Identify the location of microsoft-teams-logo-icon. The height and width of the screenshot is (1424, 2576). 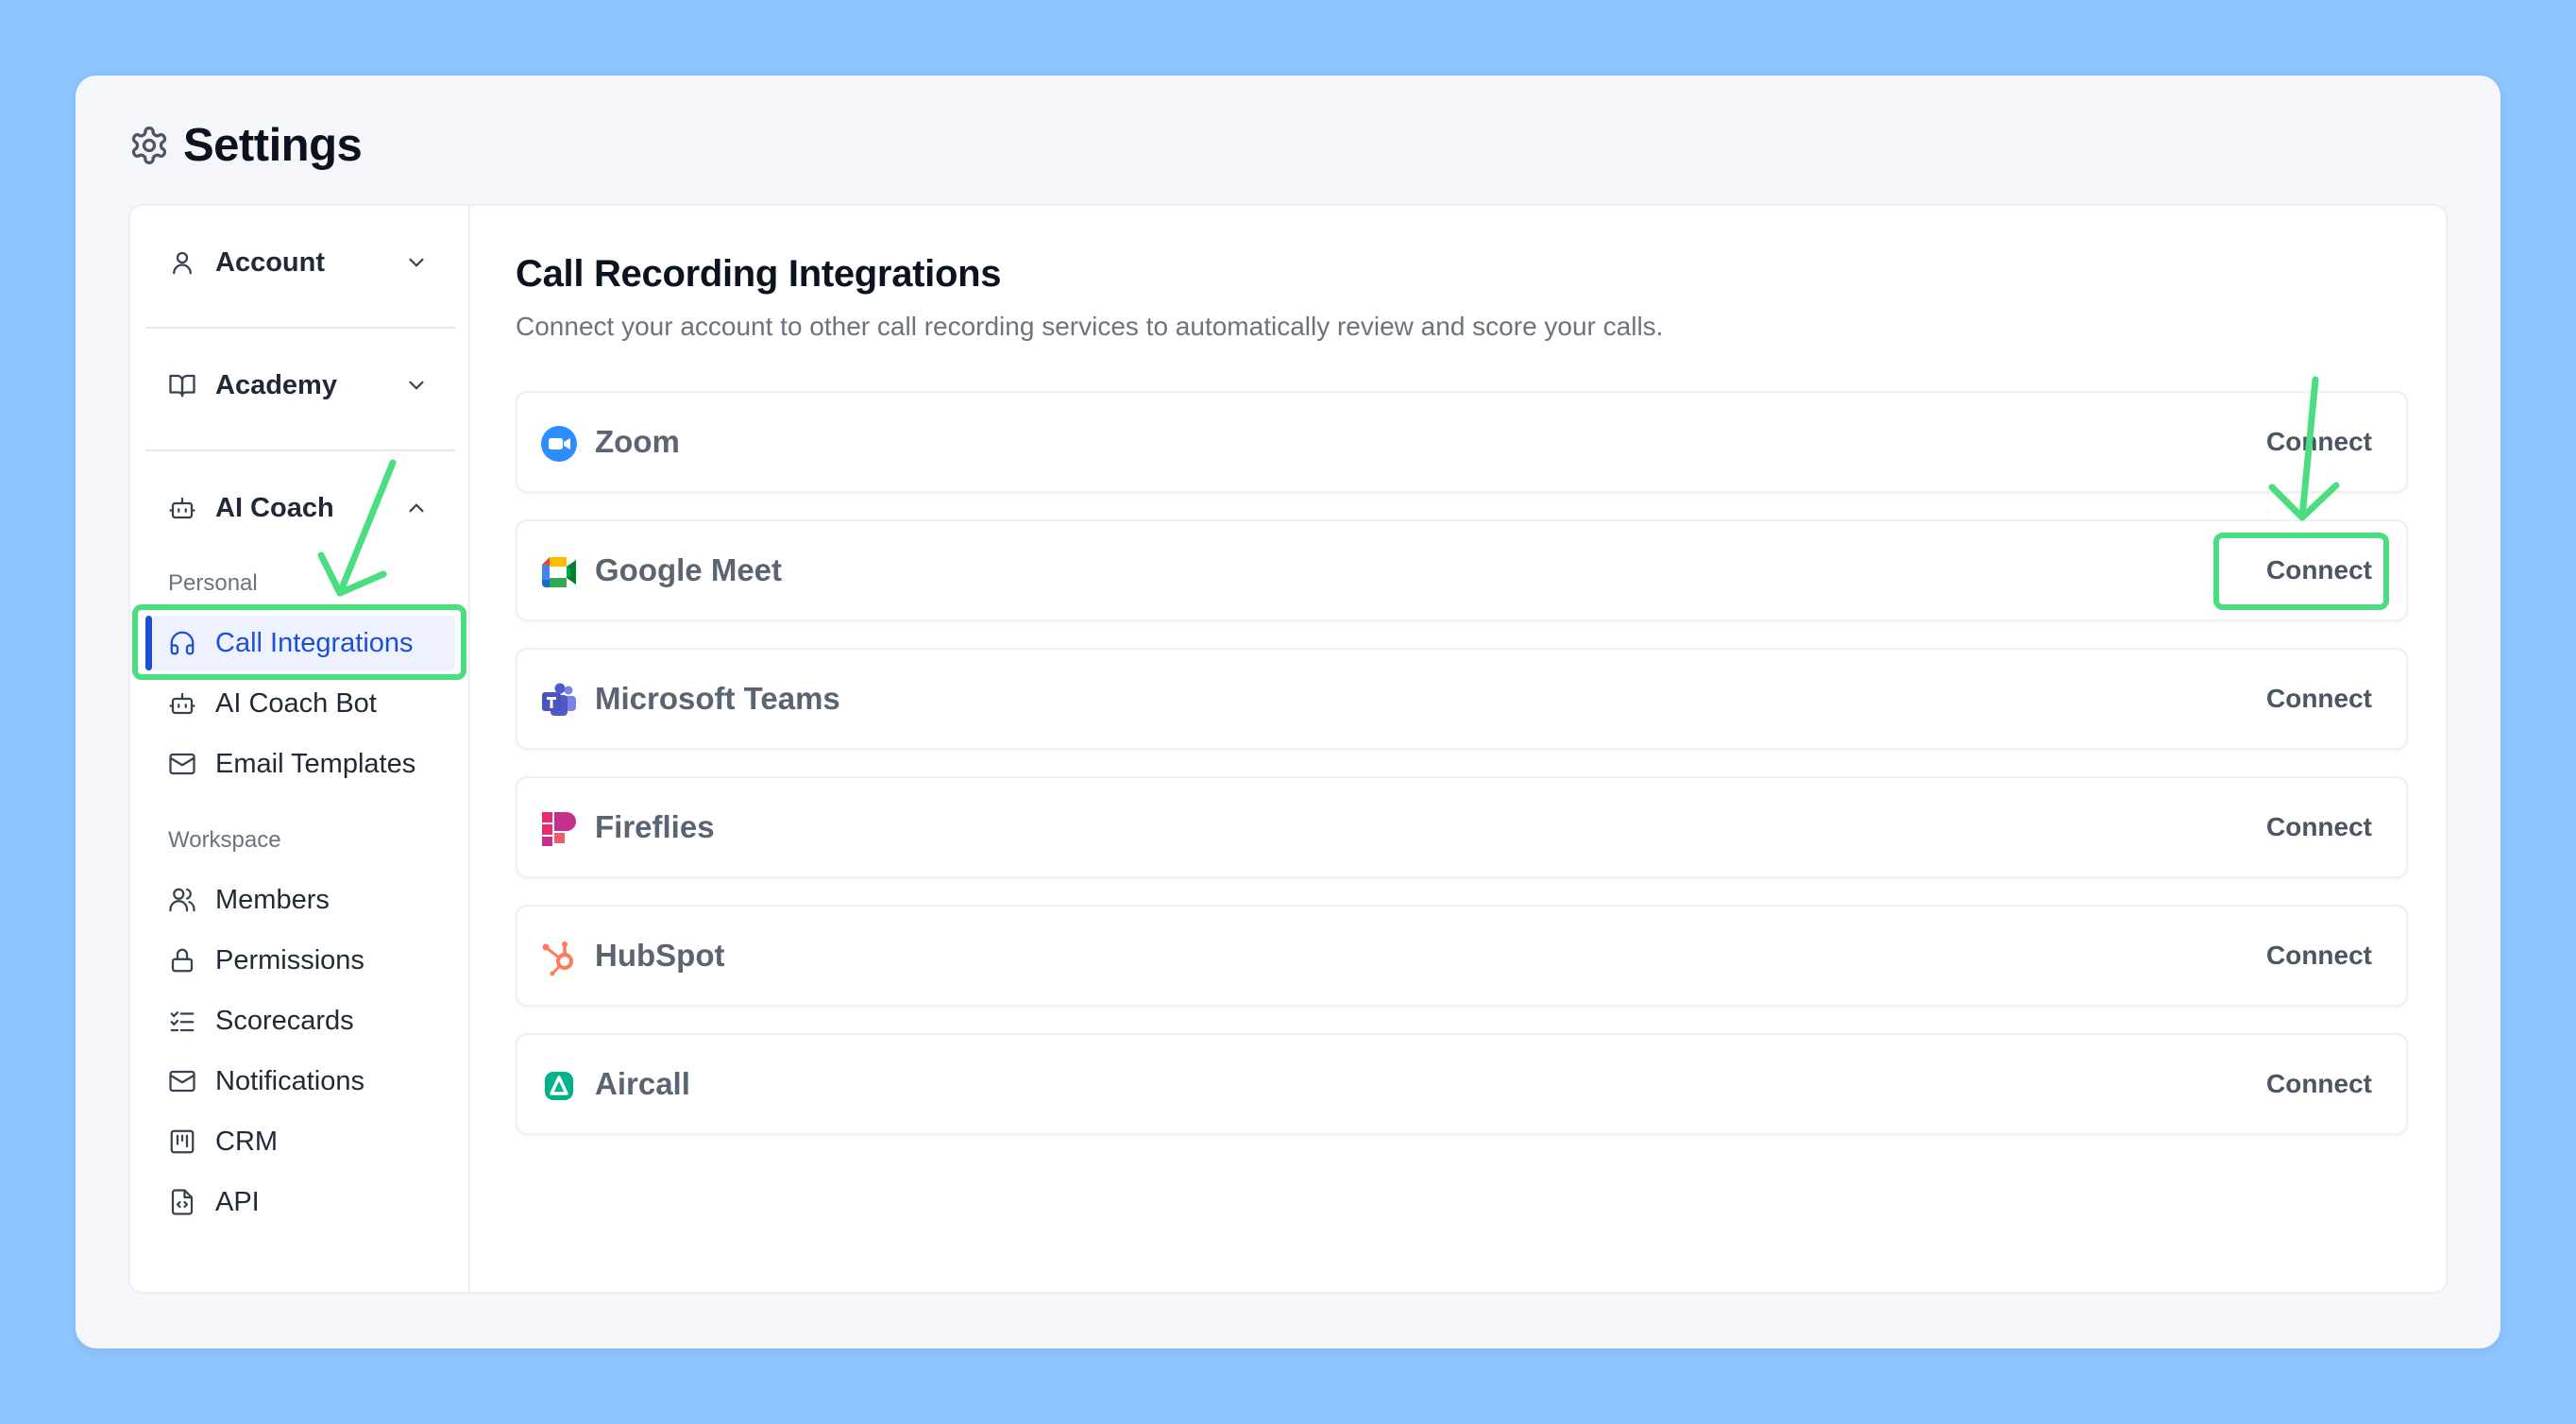
(559, 699).